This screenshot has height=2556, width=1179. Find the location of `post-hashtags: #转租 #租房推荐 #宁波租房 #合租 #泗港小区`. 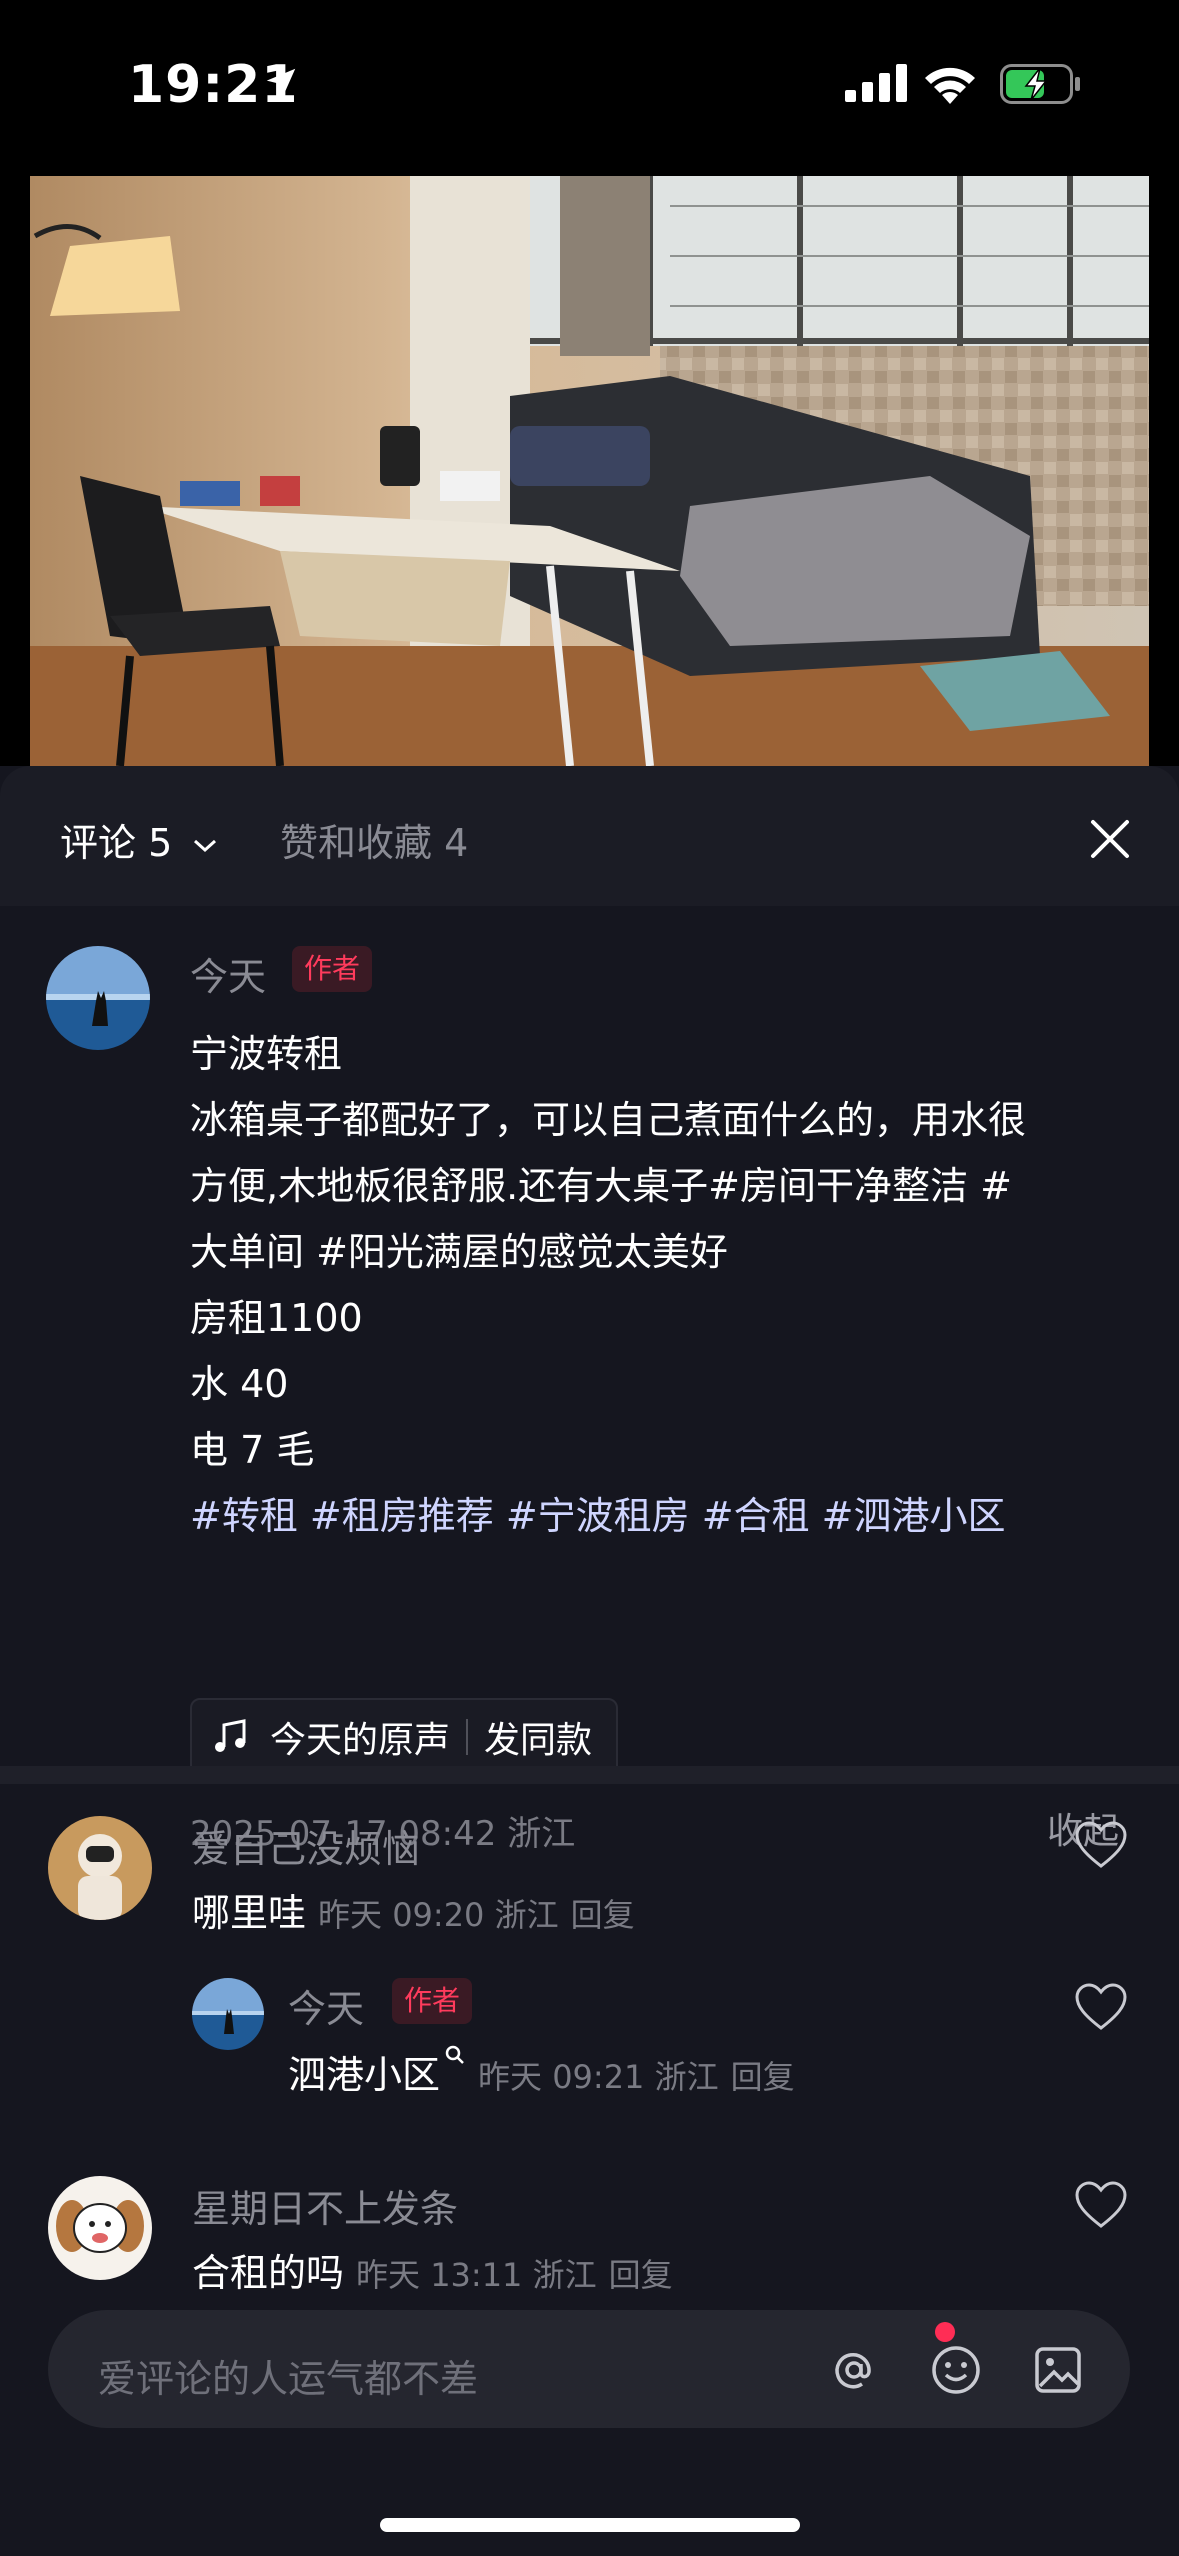

post-hashtags: #转租 #租房推荐 #宁波租房 #合租 #泗港小区 is located at coordinates (660, 1516).